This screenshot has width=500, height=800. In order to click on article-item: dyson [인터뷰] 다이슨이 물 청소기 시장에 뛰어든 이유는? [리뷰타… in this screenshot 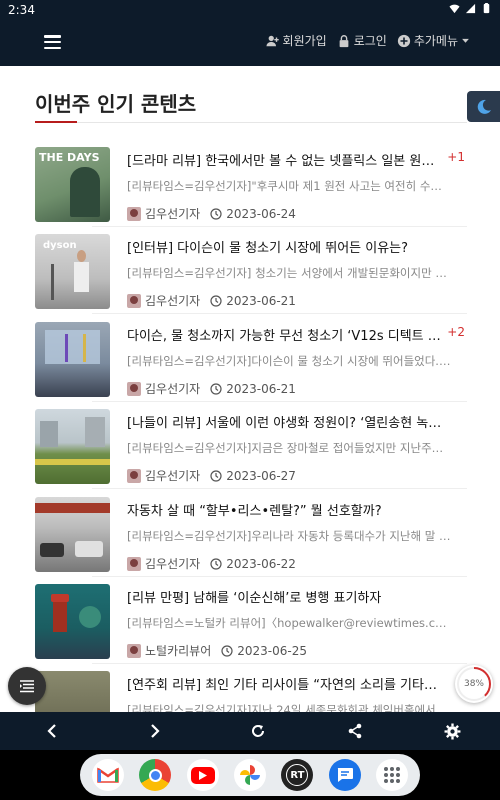, I will do `click(250, 277)`.